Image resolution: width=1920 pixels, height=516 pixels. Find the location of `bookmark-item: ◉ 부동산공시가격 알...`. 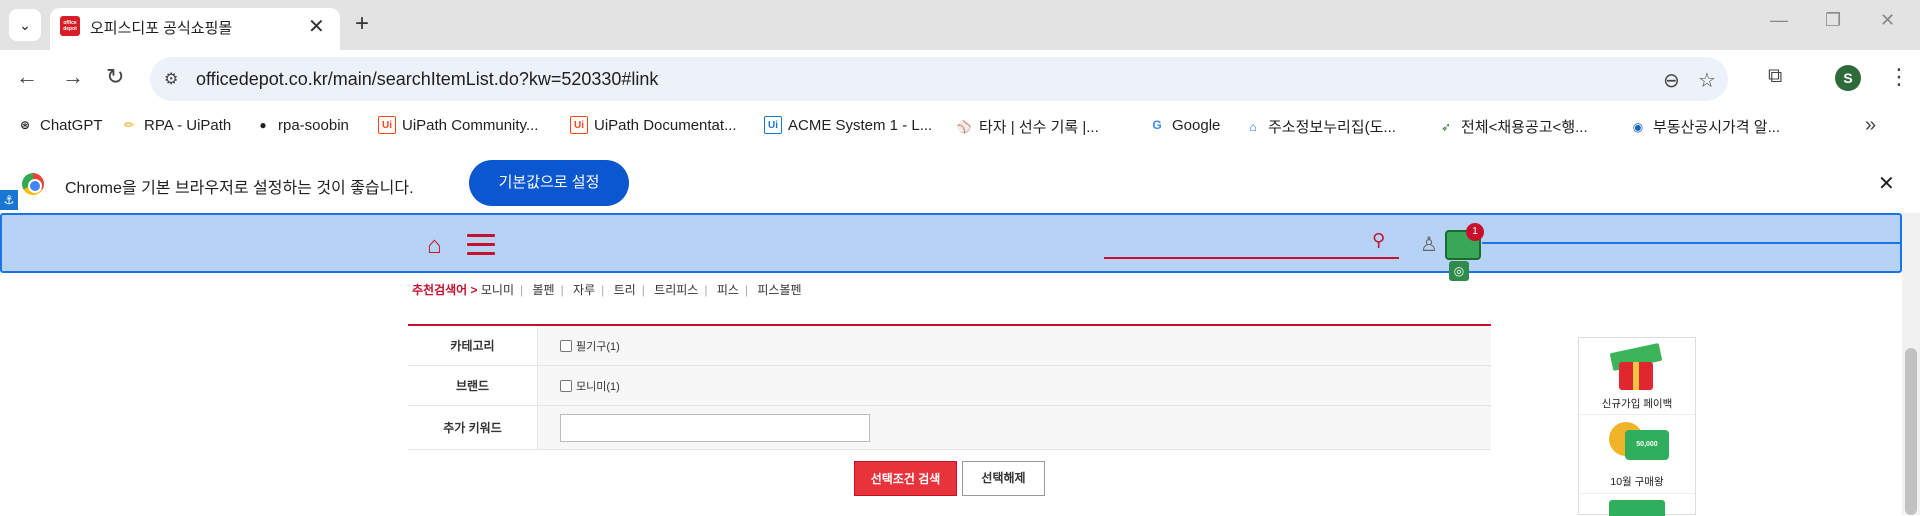

bookmark-item: ◉ 부동산공시가격 알... is located at coordinates (1704, 126).